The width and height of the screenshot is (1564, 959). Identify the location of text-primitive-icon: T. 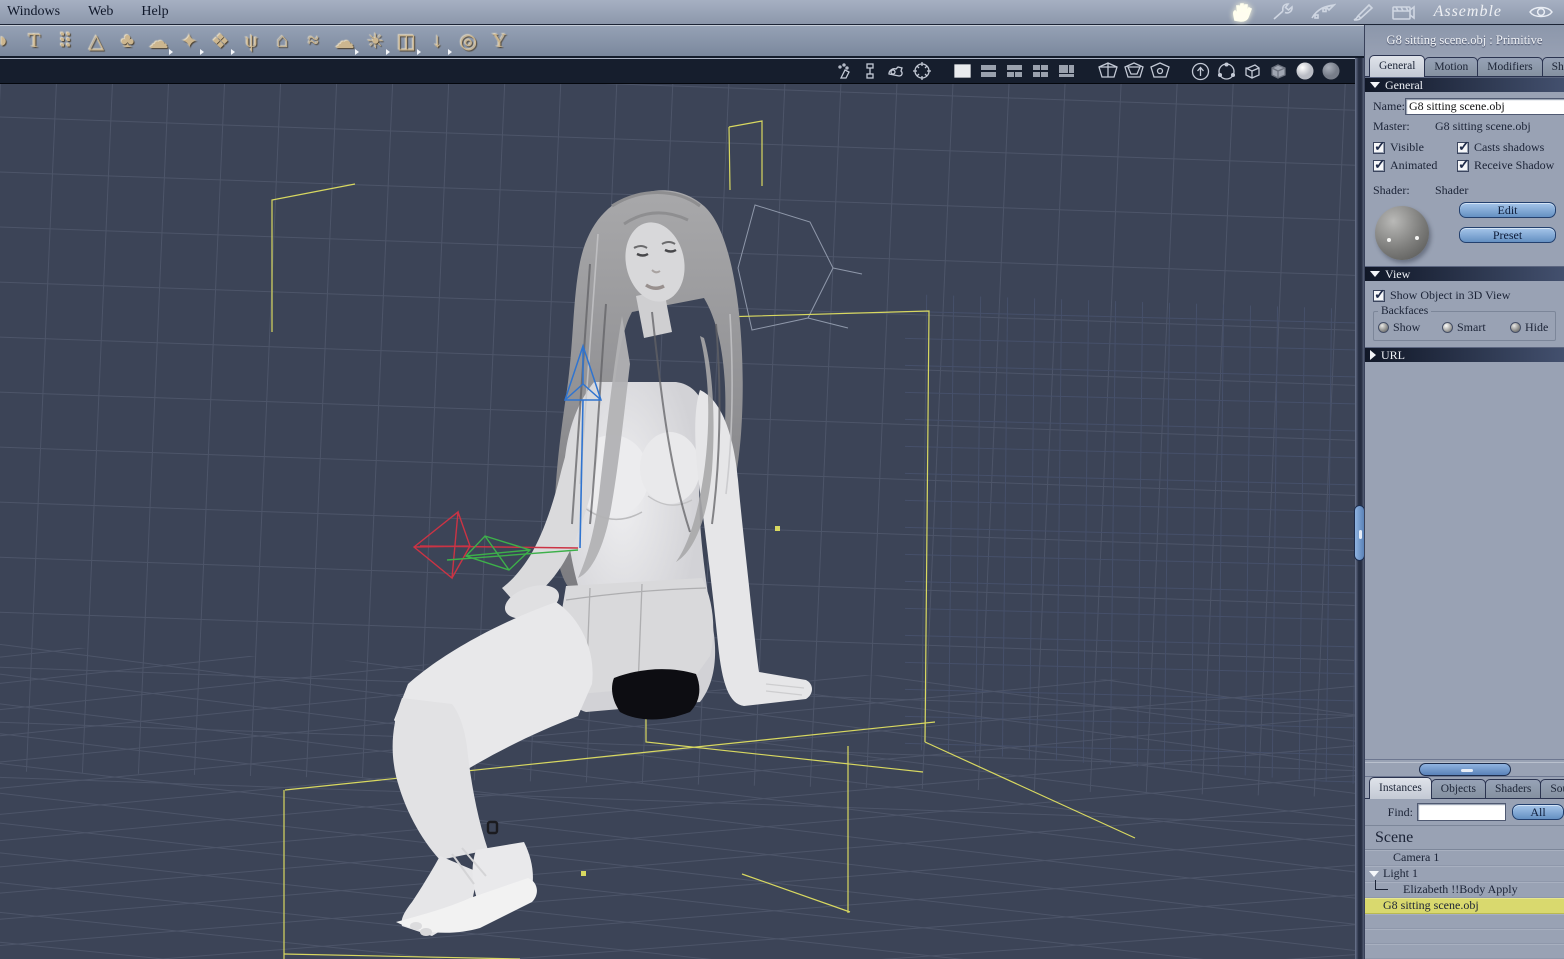
(34, 41).